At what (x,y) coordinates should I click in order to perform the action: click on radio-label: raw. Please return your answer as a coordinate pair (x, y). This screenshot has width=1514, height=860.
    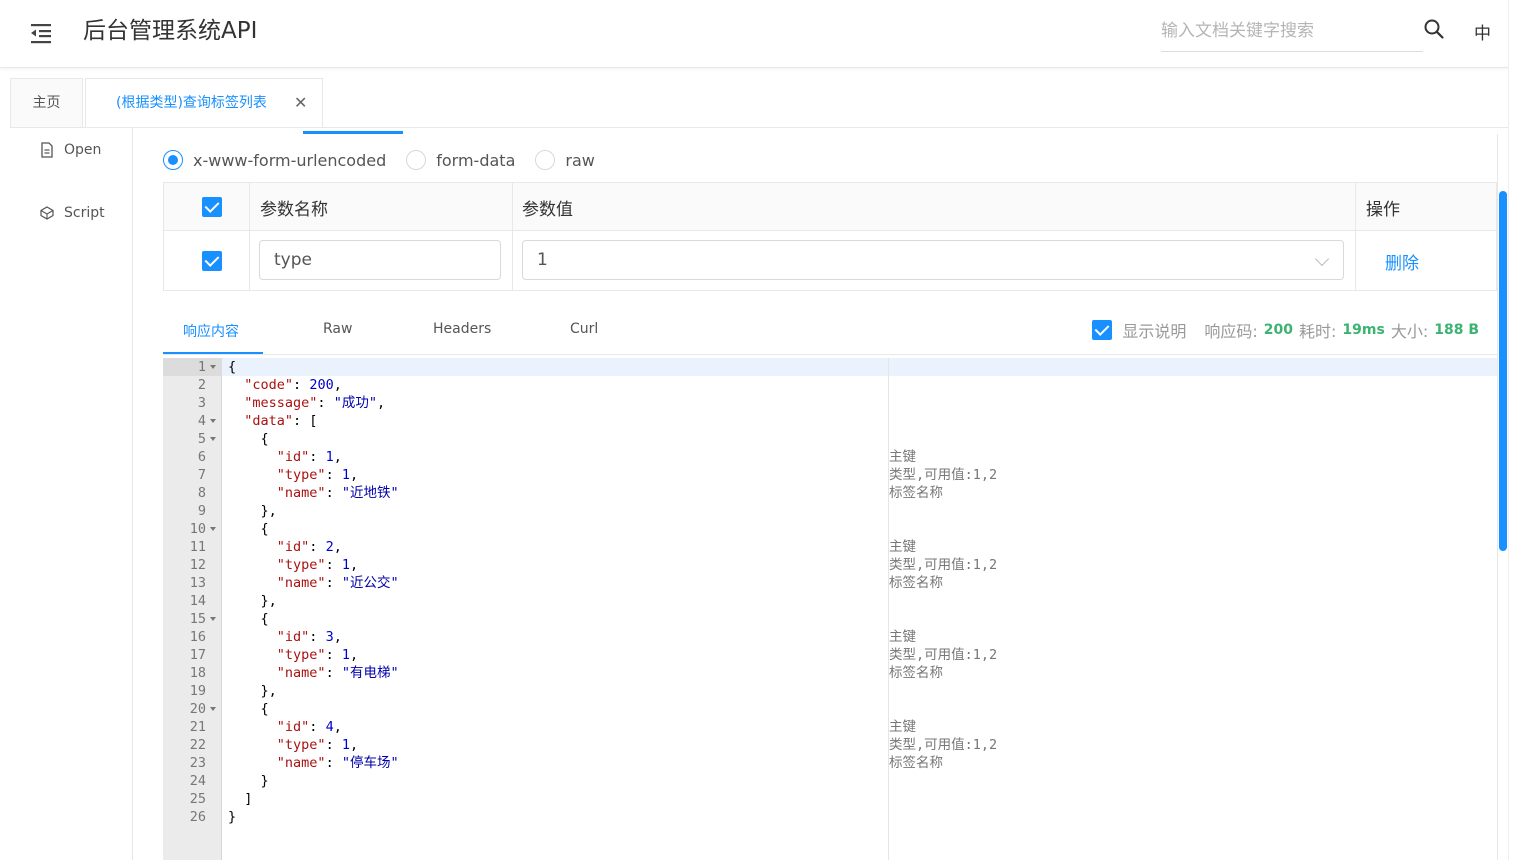
    Looking at the image, I should click on (580, 160).